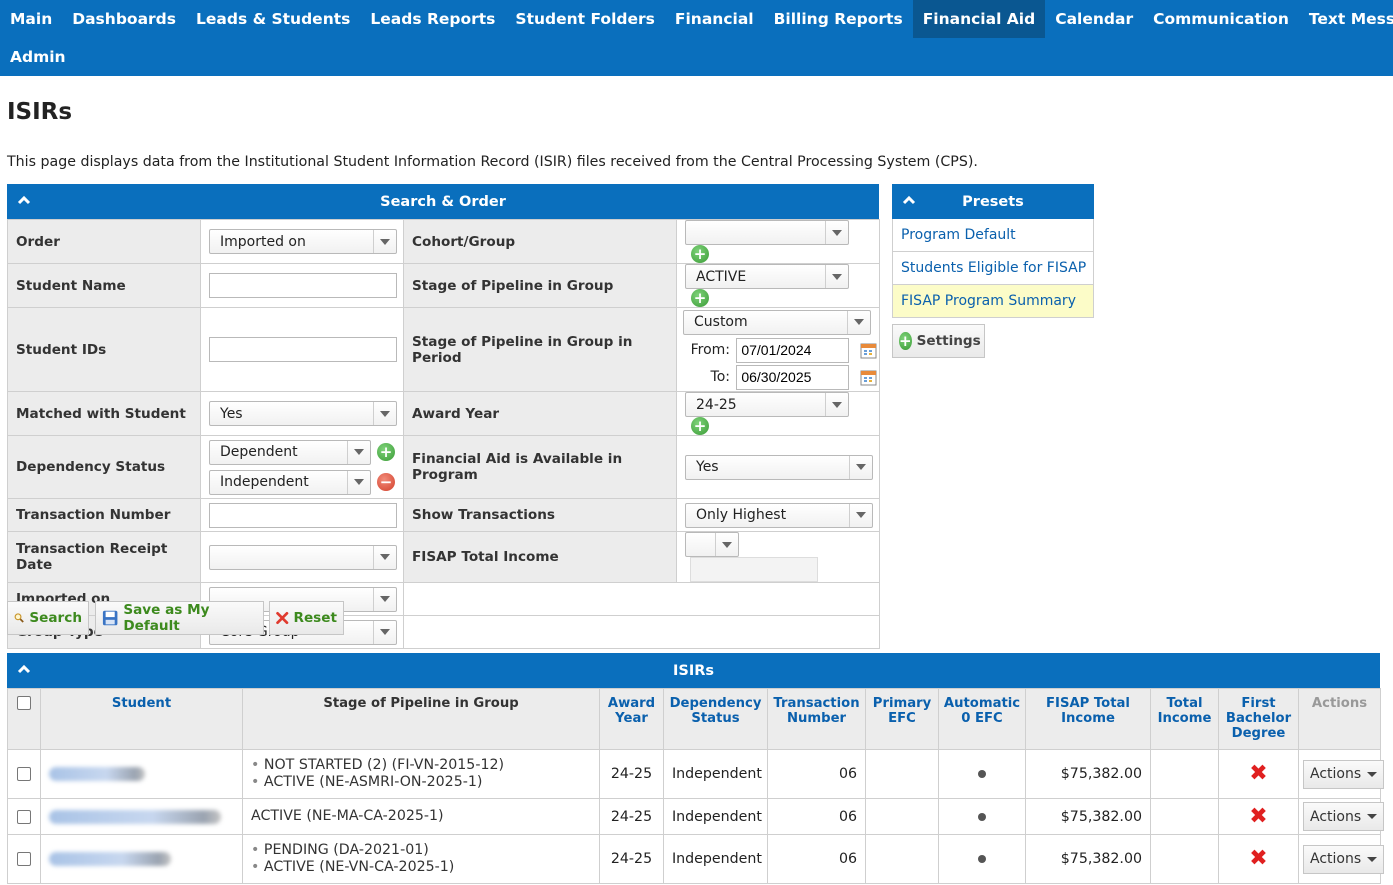  Describe the element at coordinates (1088, 774) in the screenshot. I see `fisap-cell: $75,382.00` at that location.